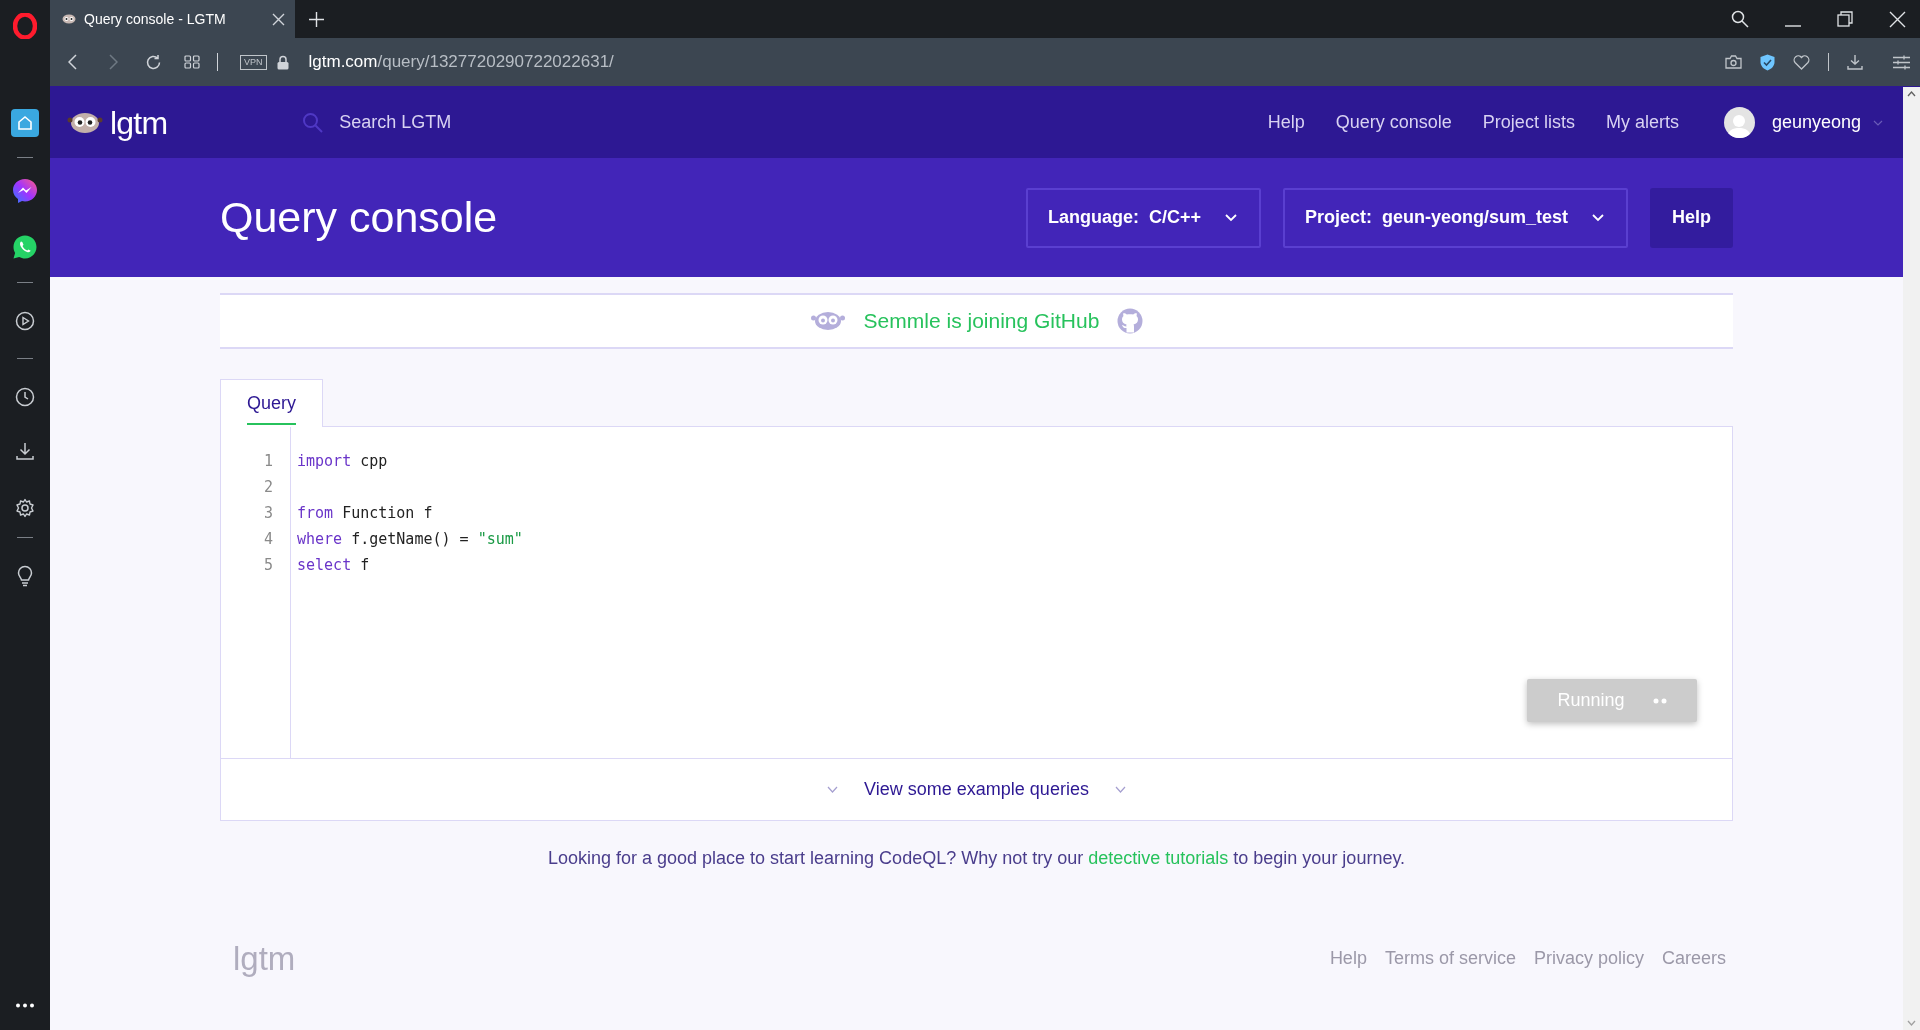 This screenshot has height=1030, width=1920. What do you see at coordinates (333, 565) in the screenshot?
I see `code-line: select f` at bounding box center [333, 565].